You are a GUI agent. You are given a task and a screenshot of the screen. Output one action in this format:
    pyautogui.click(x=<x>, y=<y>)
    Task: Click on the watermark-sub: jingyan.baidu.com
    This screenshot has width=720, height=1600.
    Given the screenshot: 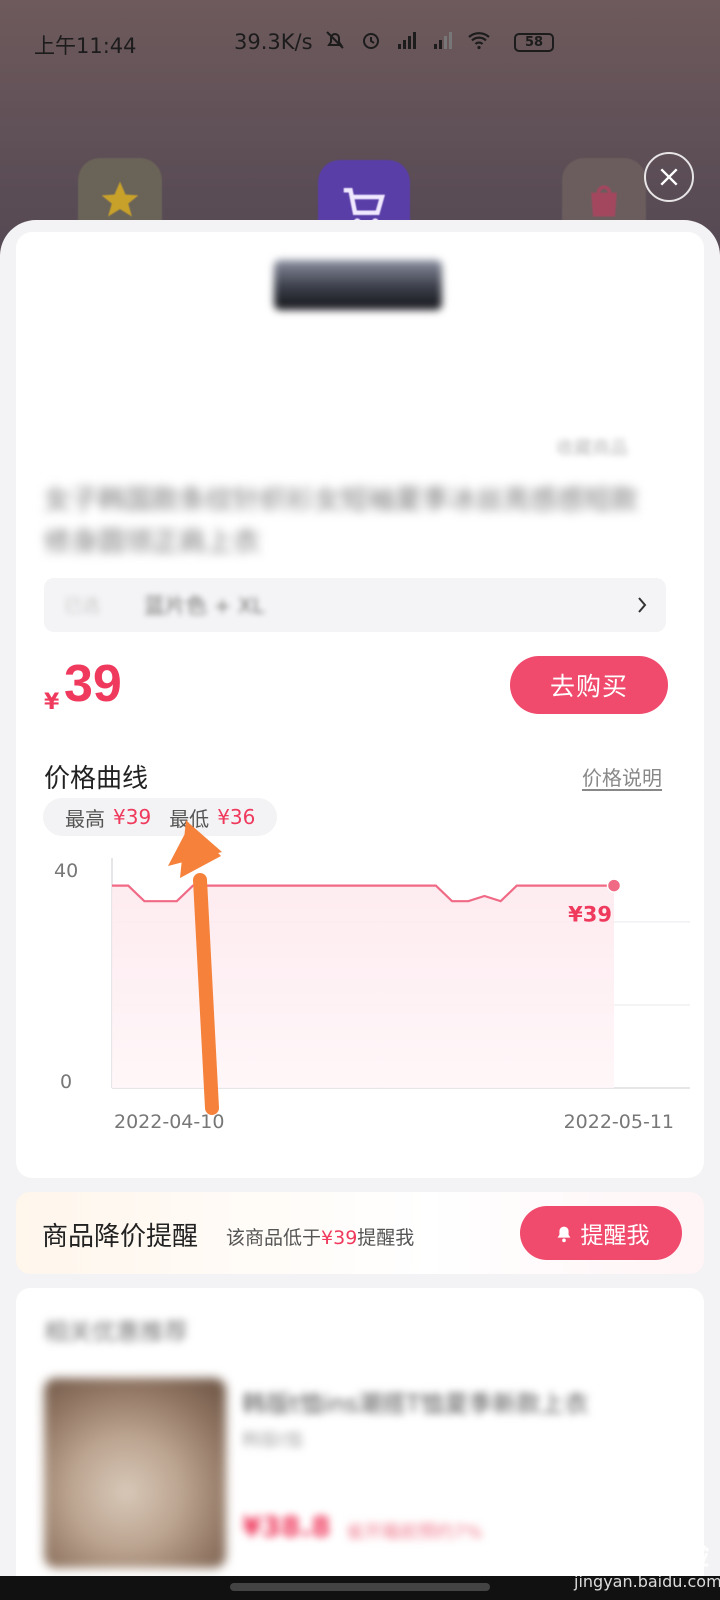 What is the action you would take?
    pyautogui.click(x=647, y=1581)
    